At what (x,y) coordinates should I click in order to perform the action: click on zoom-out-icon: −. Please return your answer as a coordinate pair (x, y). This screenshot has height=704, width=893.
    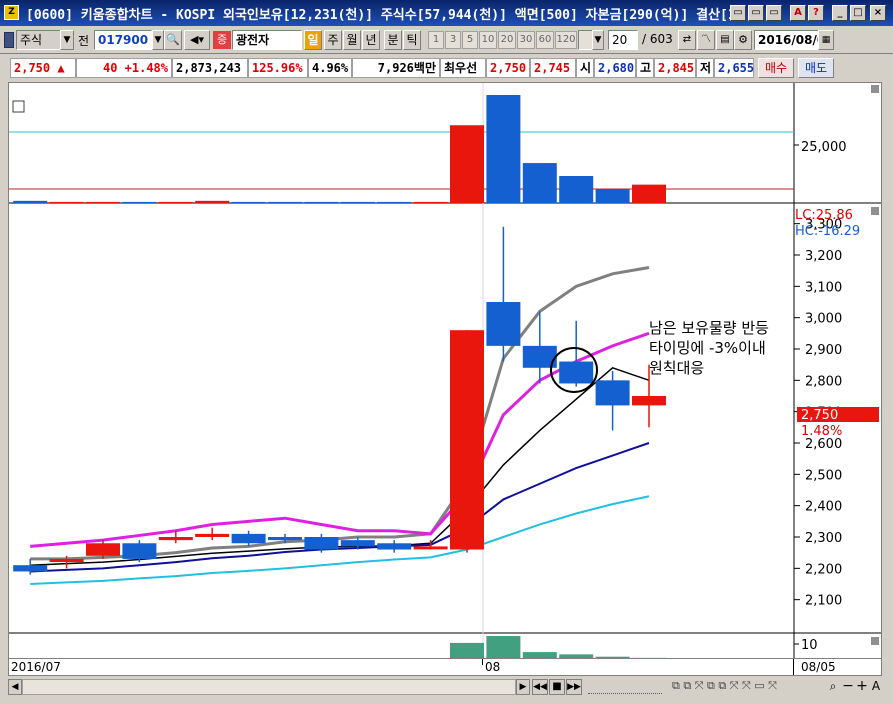
    Looking at the image, I should click on (848, 687).